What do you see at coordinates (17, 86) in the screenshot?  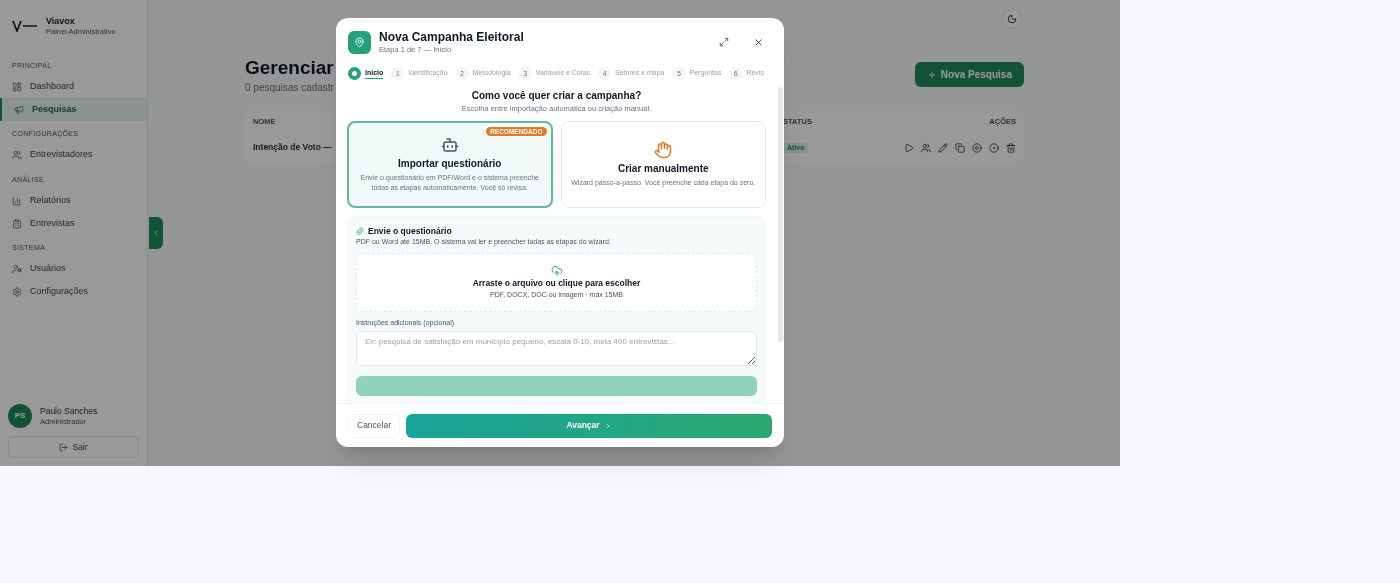 I see `dashboard-icon` at bounding box center [17, 86].